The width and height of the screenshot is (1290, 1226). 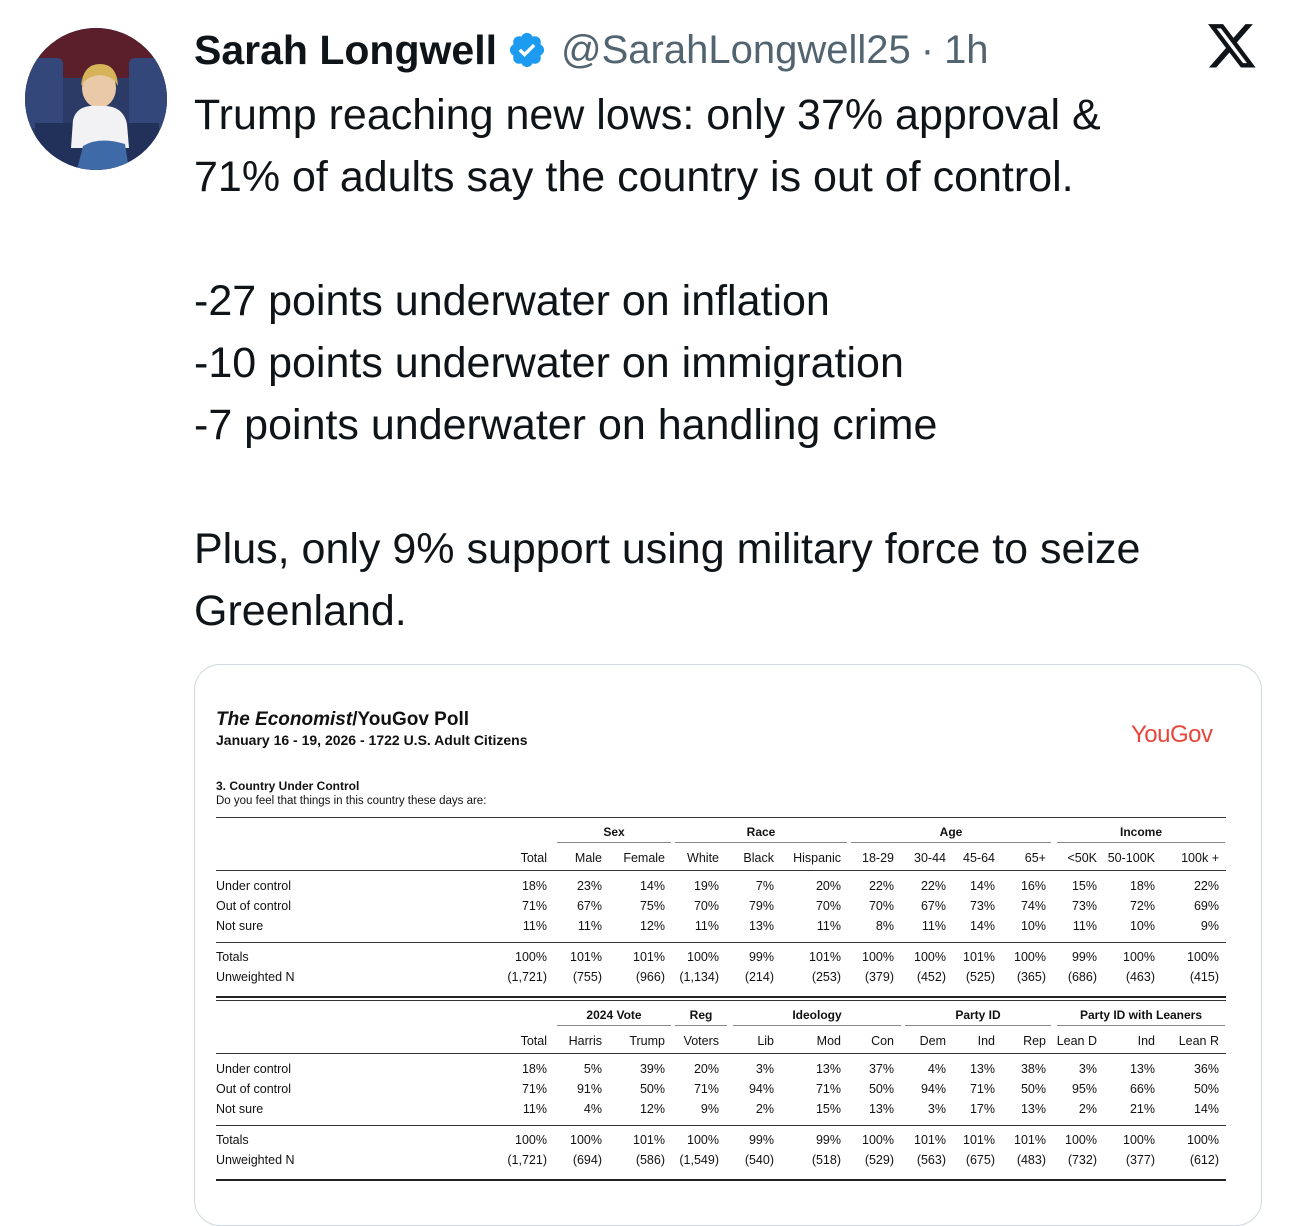 What do you see at coordinates (721, 817) in the screenshot?
I see `divider` at bounding box center [721, 817].